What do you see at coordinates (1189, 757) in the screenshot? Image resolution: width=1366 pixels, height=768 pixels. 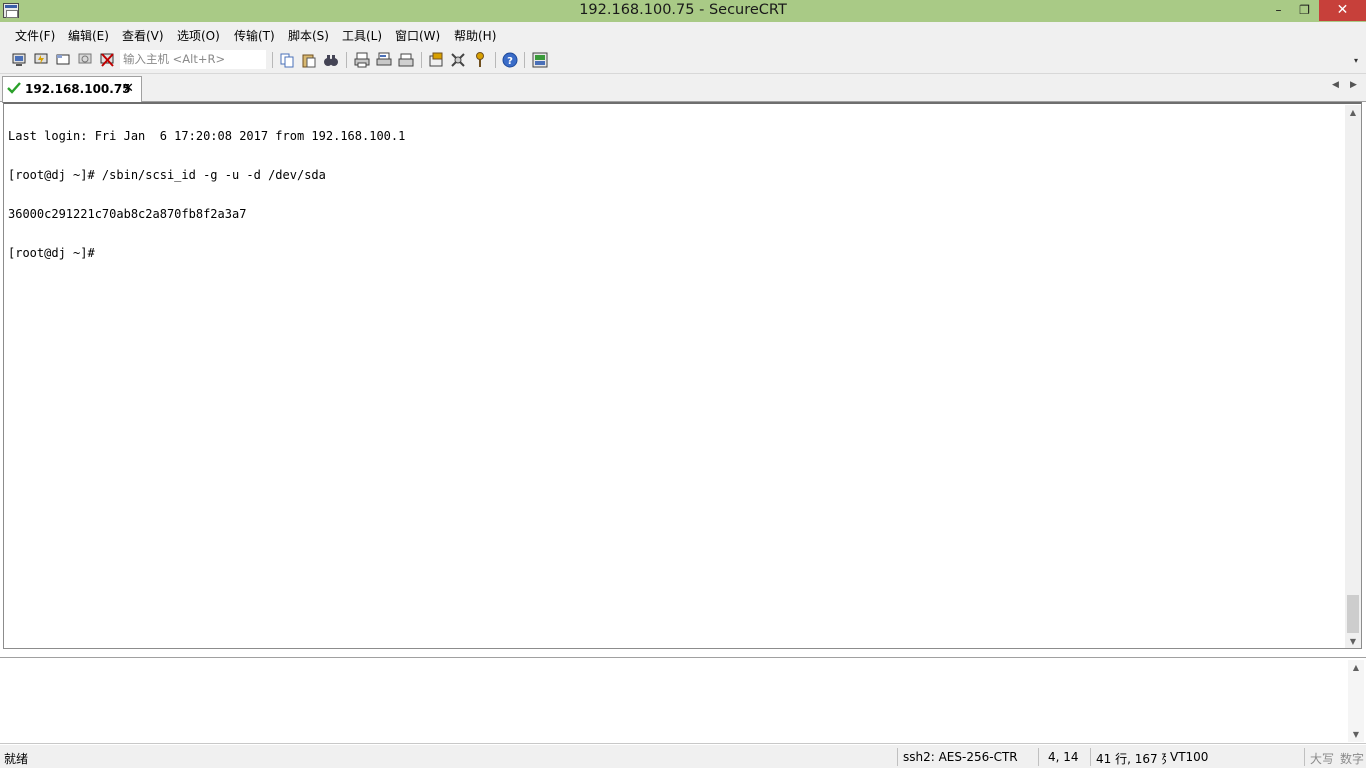 I see `status-emulation: VT100` at bounding box center [1189, 757].